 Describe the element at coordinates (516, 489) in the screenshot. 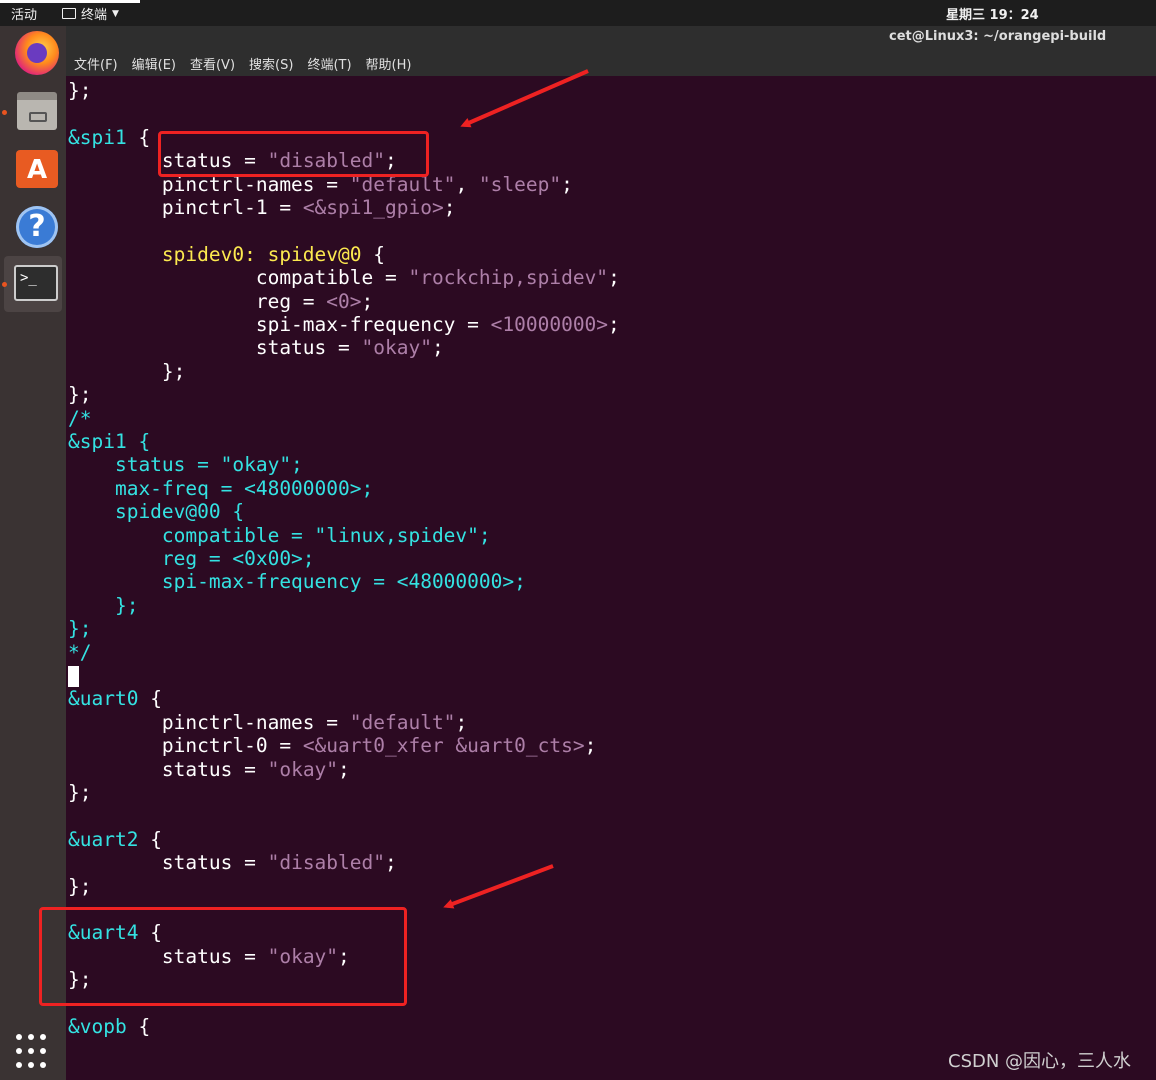

I see `annotation-arrows` at that location.